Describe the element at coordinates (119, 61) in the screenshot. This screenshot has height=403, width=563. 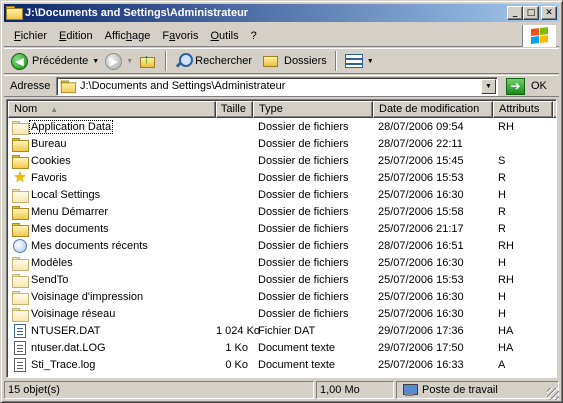
I see `forward-button: ▶ ▼` at that location.